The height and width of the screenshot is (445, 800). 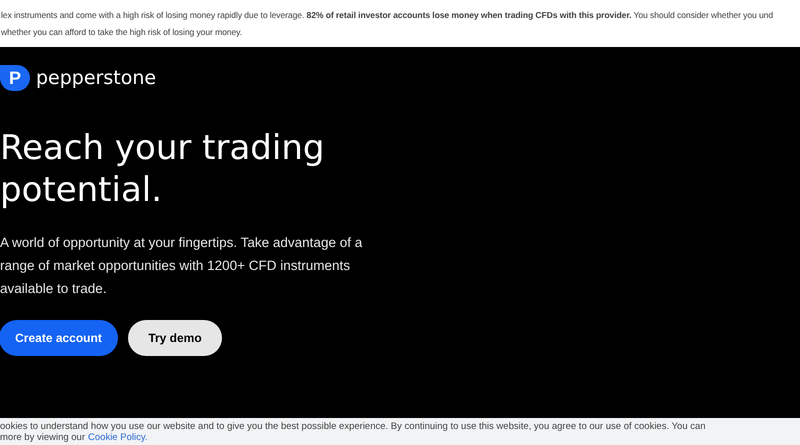 I want to click on cookie-notice-text: ookies to understand how you use our website and to give you the best possible experience. By continuing to use this website, you agree to our use of cookies. You can, so click(x=353, y=426).